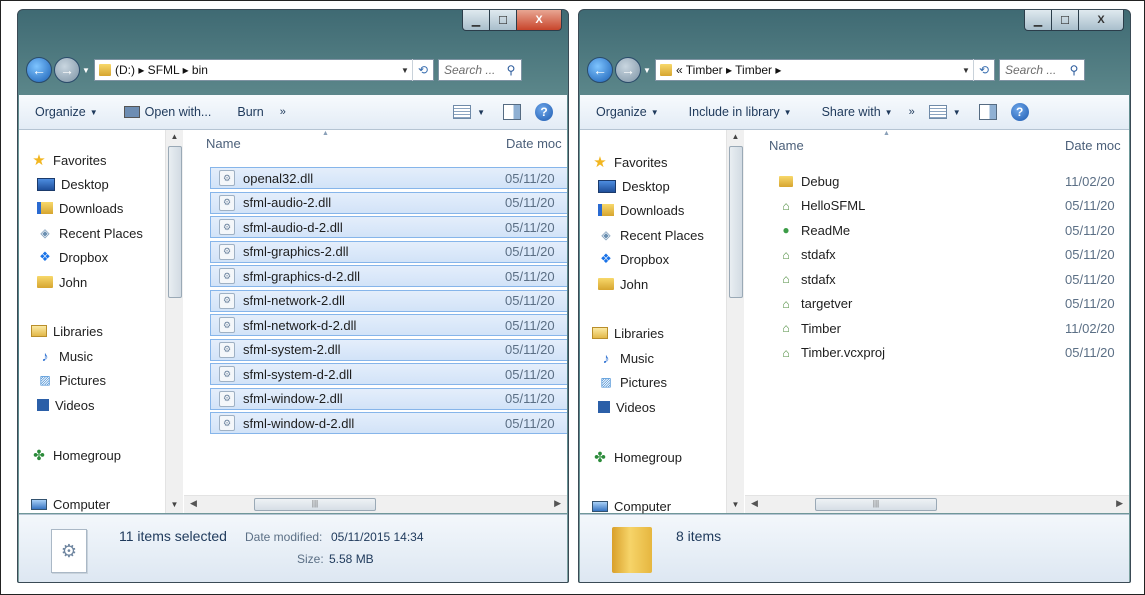  Describe the element at coordinates (950, 181) in the screenshot. I see `file-row: Debug 11/02/20` at that location.